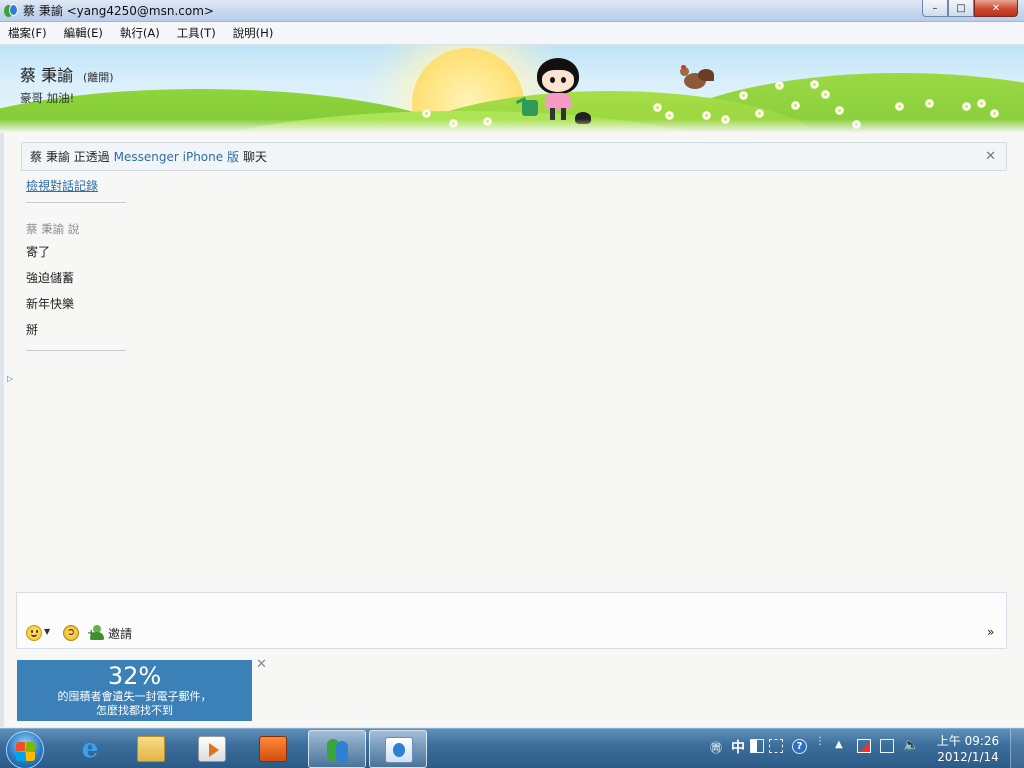 The width and height of the screenshot is (1024, 768). I want to click on messenger-iphone-link: Messenger iPhone 版, so click(176, 156).